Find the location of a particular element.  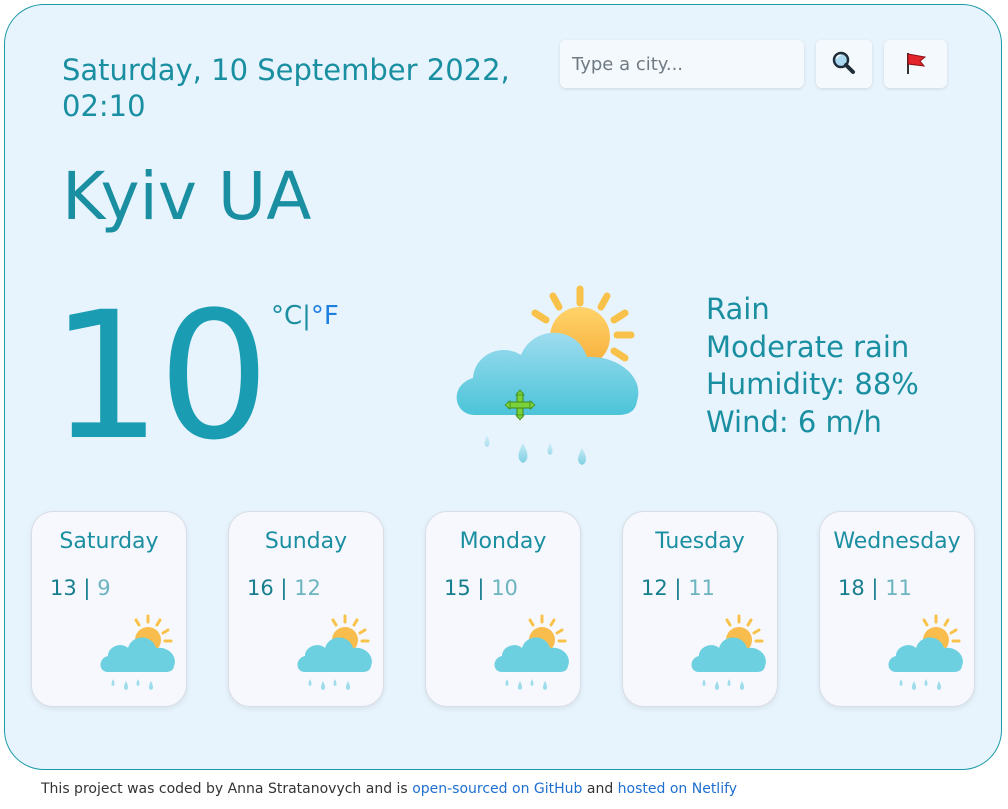

forecast-day: Sunday is located at coordinates (306, 541).